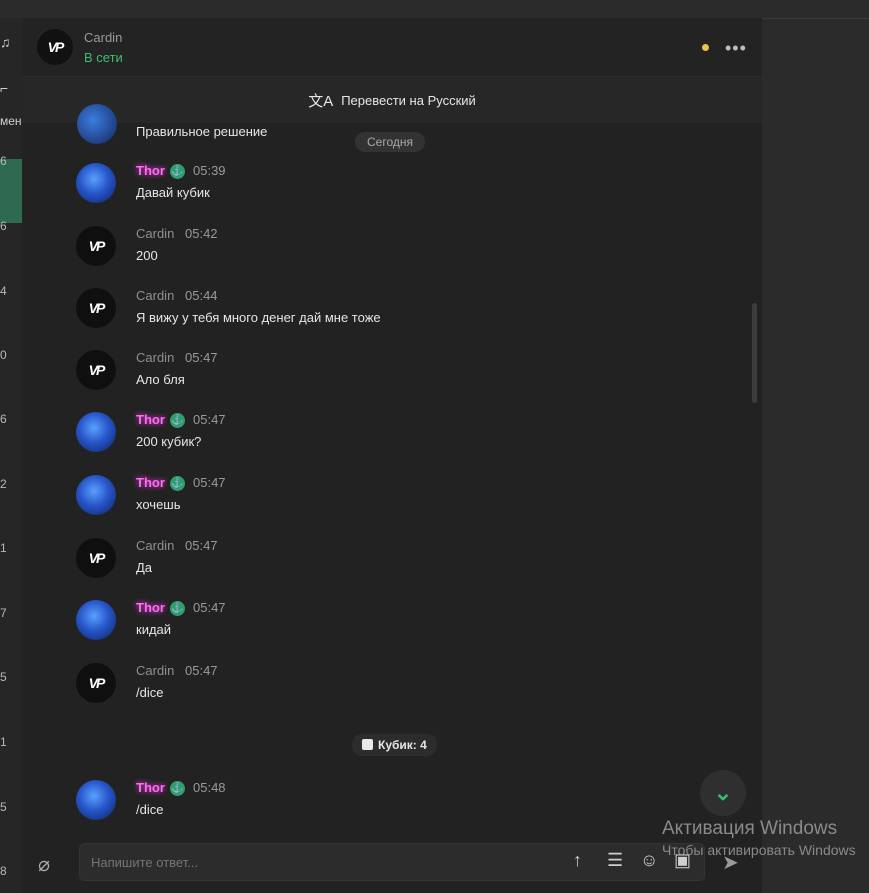 The image size is (869, 893). I want to click on chat-header: VP Cardin В сети •••, so click(392, 47).